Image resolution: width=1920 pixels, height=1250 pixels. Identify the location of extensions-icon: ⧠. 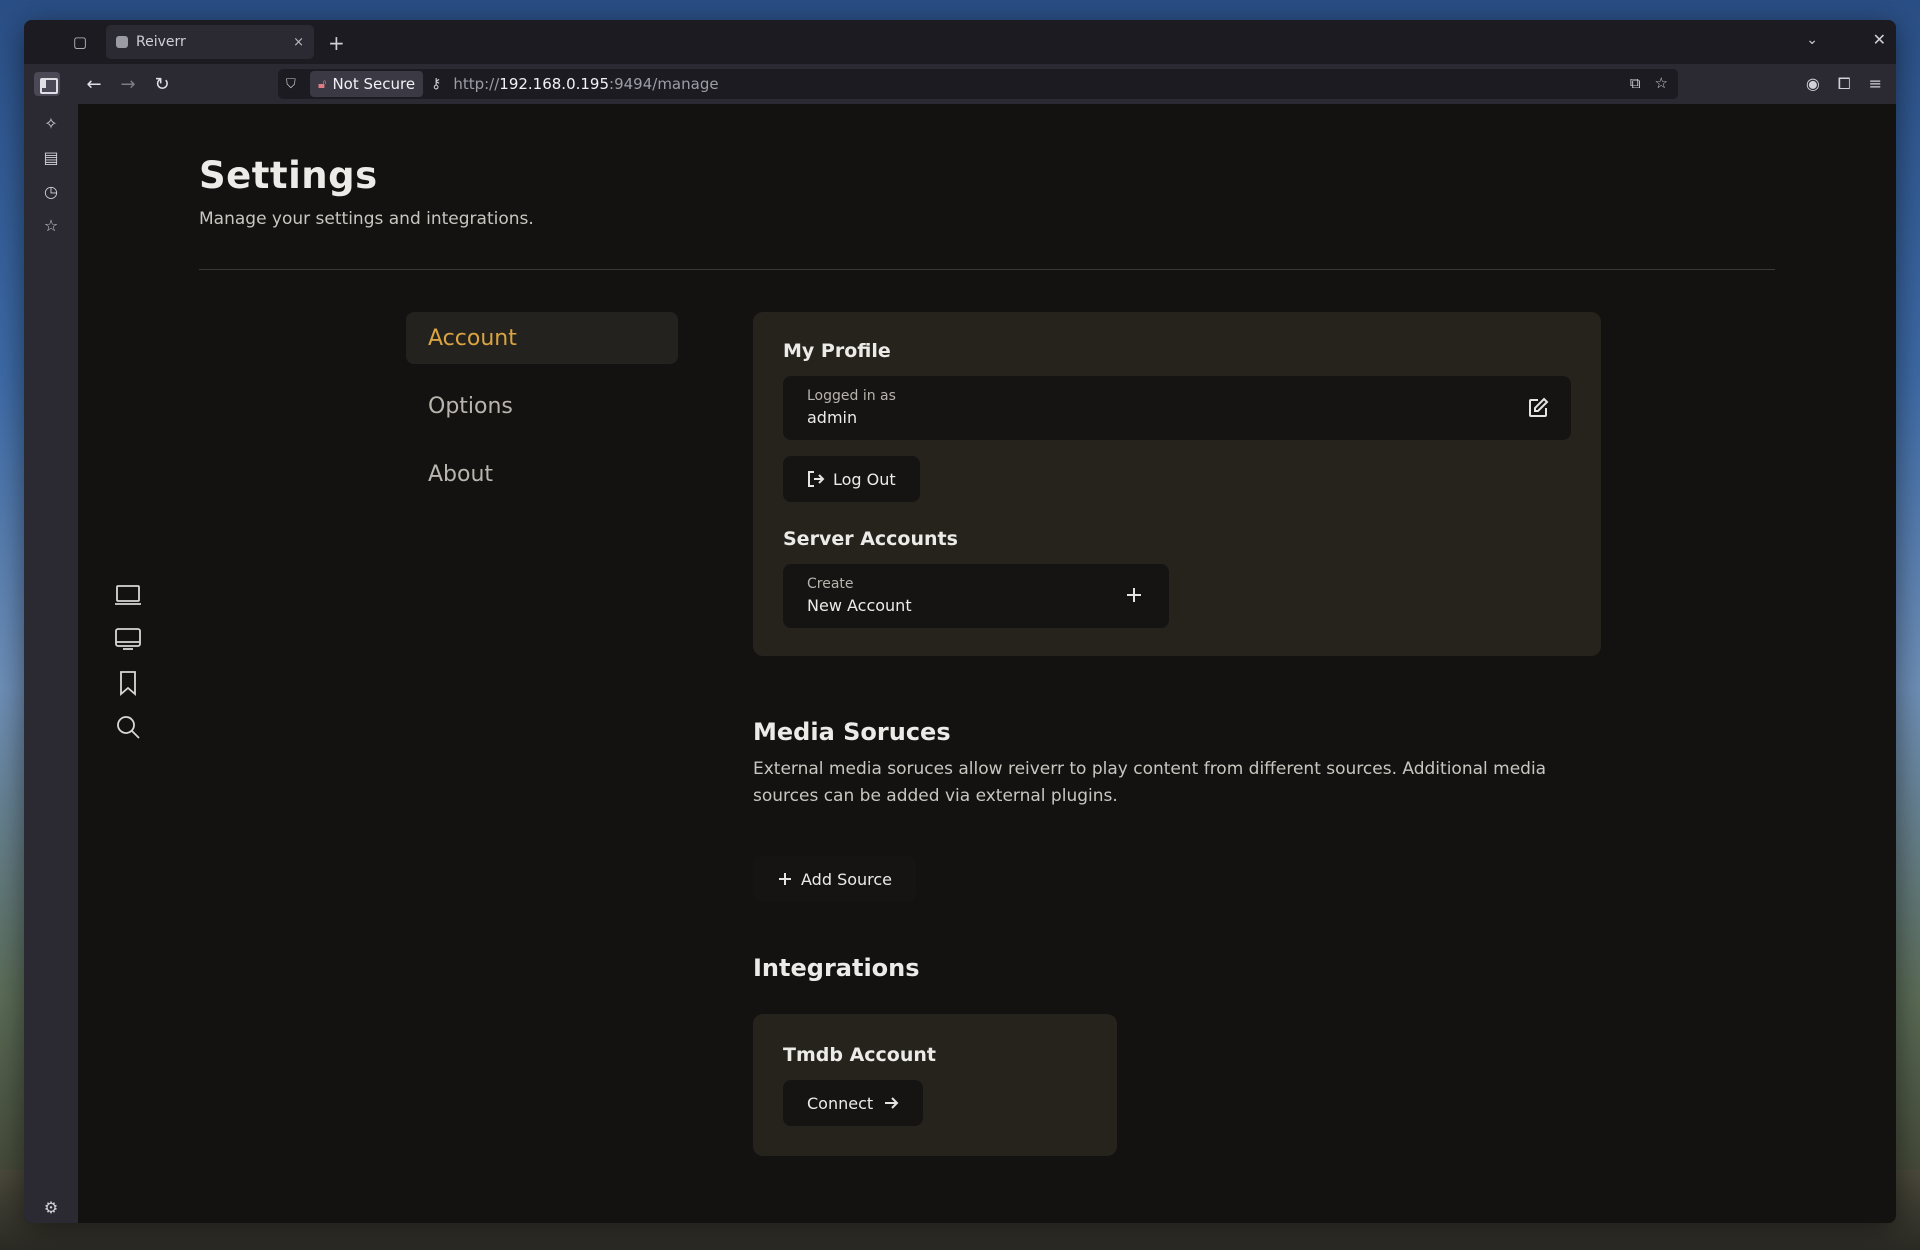
(1844, 84).